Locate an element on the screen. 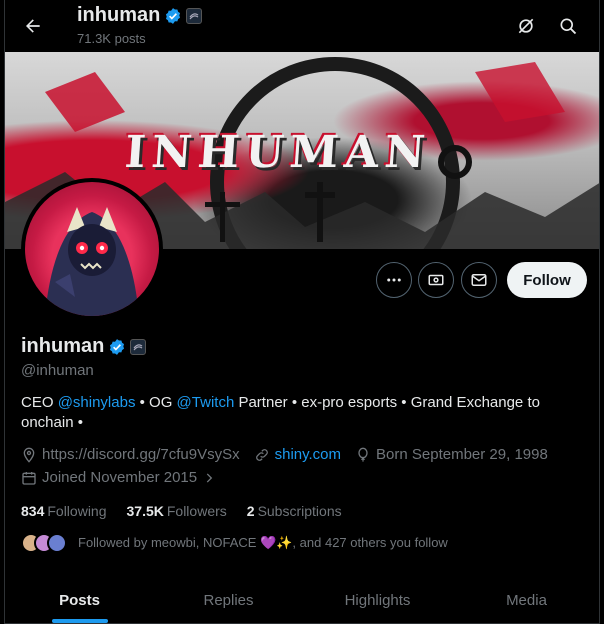  mention-link-shinylabs: @shinylabs is located at coordinates (97, 402).